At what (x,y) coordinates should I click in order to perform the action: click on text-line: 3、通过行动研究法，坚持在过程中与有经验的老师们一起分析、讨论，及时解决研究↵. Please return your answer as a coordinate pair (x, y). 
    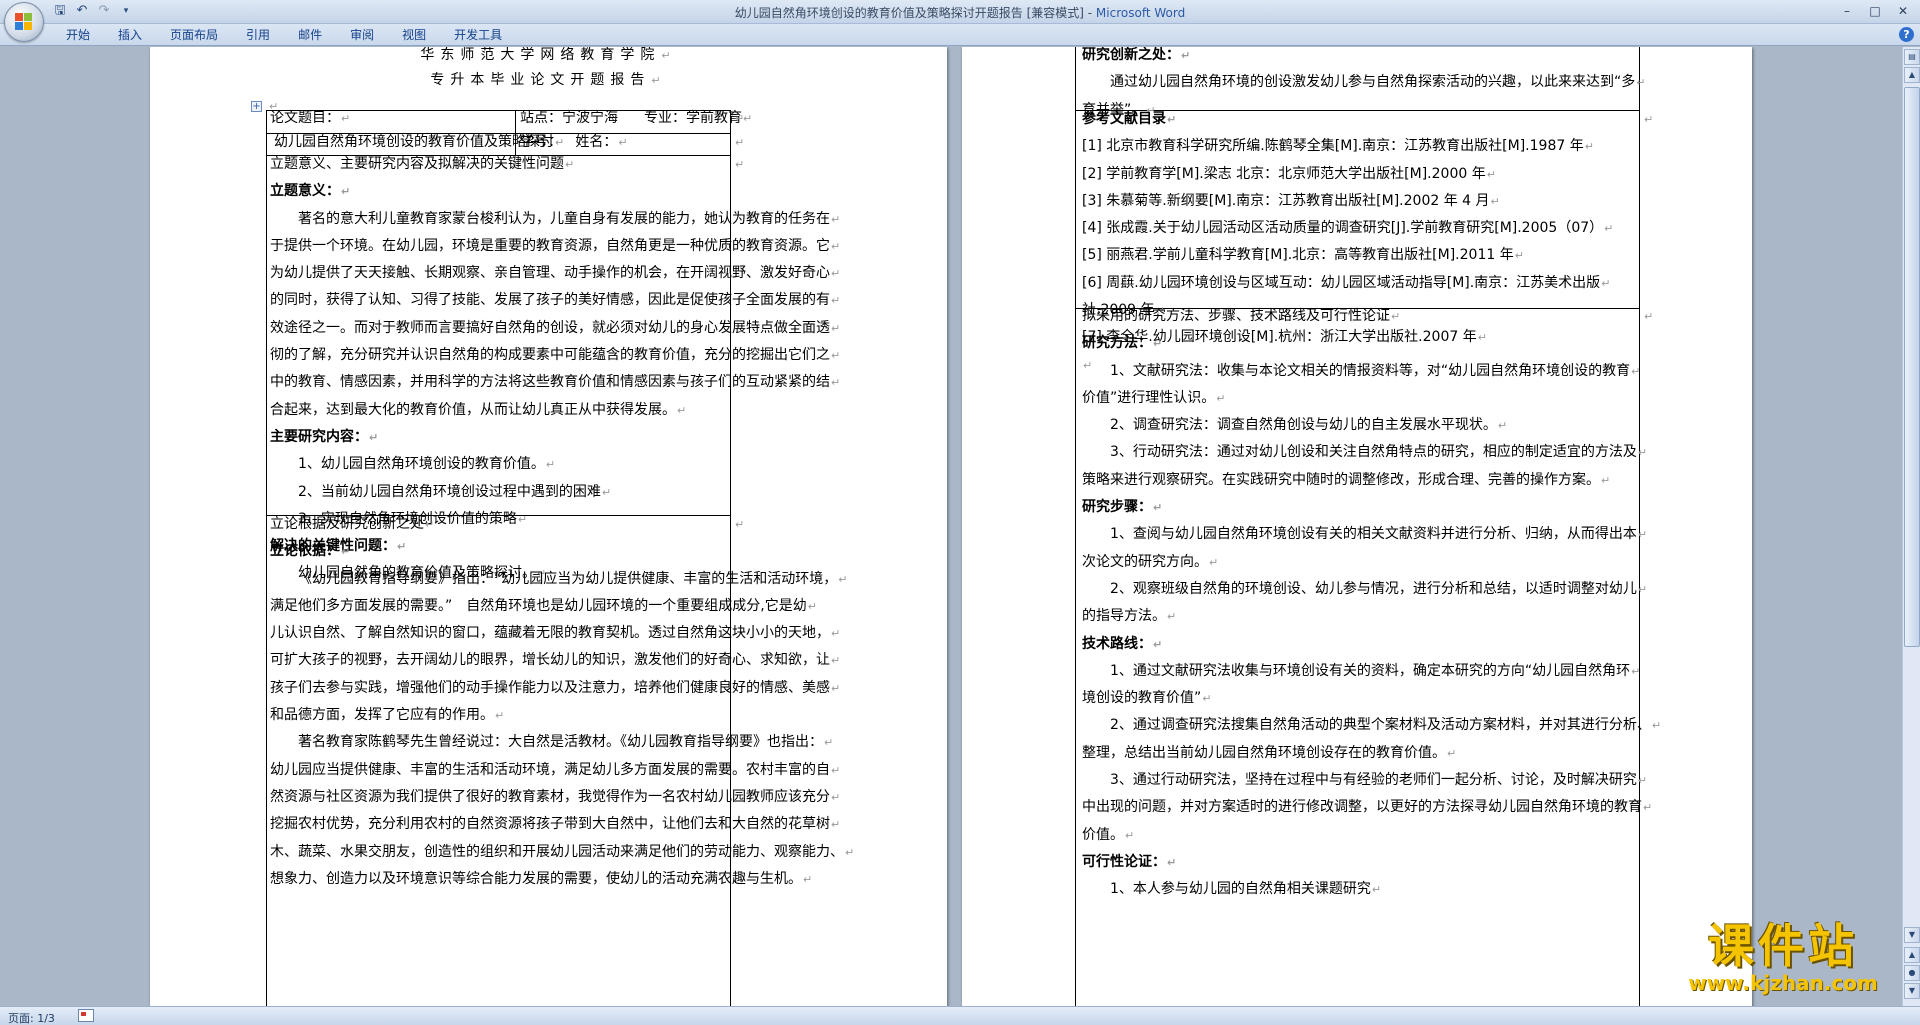
    Looking at the image, I should click on (1379, 780).